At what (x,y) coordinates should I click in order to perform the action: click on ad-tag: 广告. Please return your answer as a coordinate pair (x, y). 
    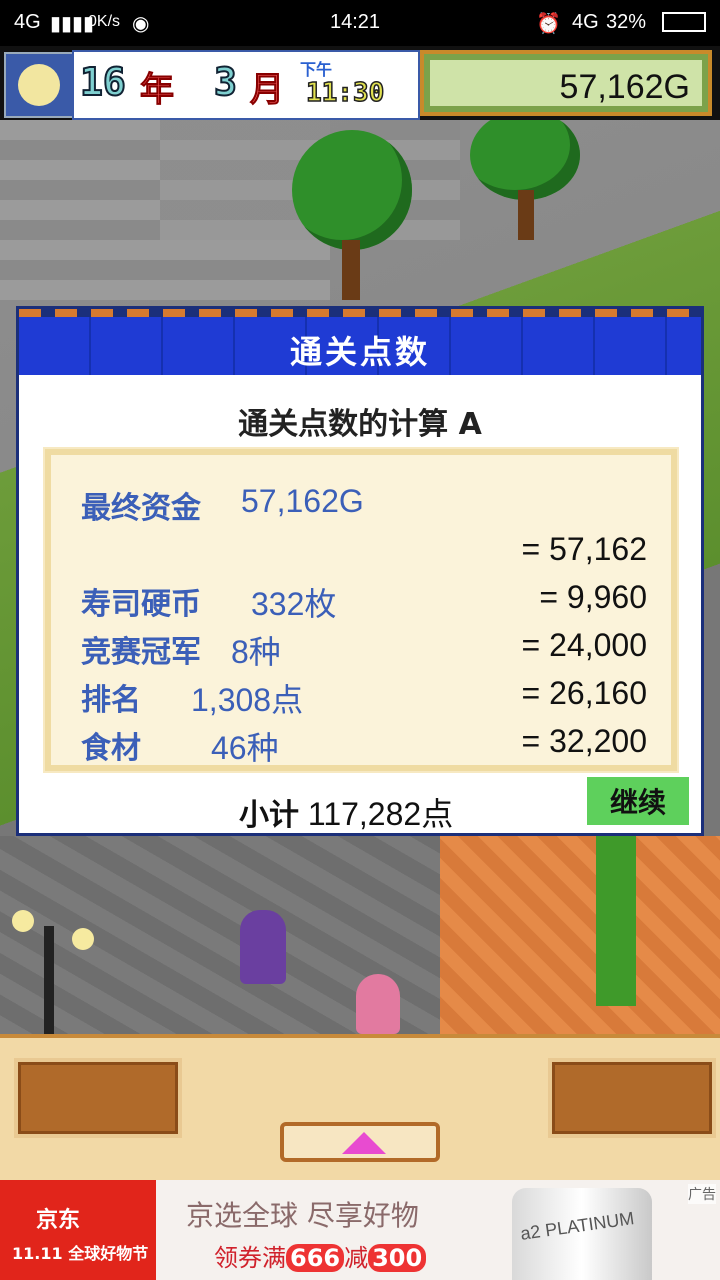
    Looking at the image, I should click on (702, 1194).